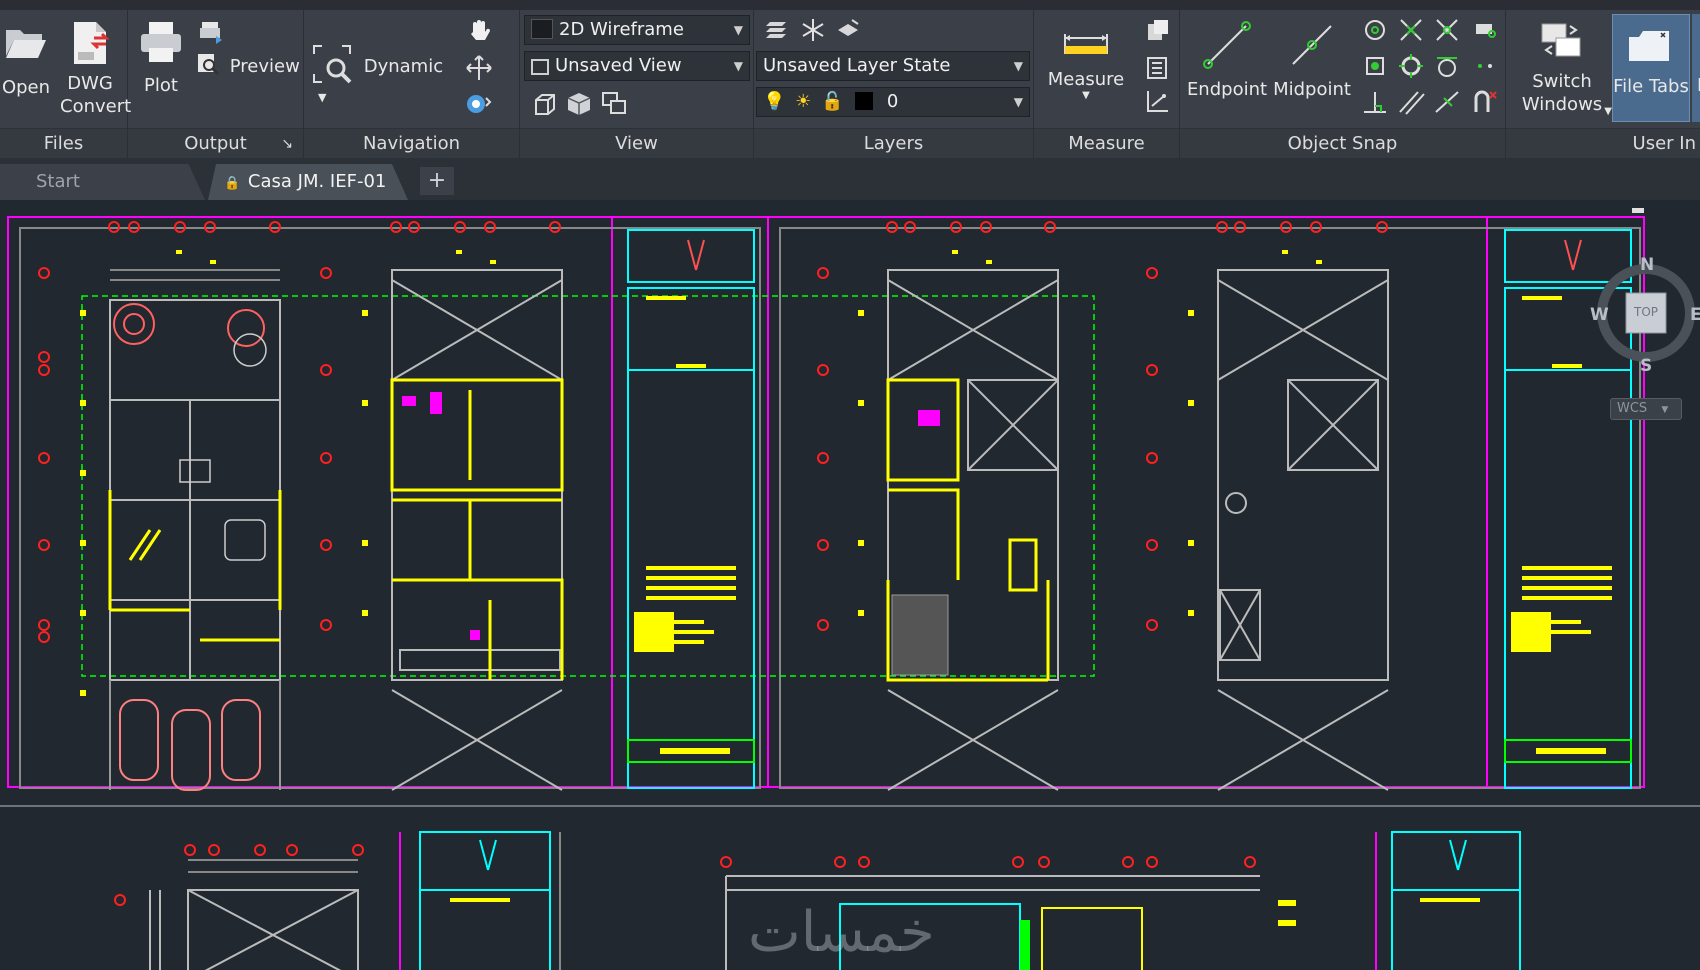  What do you see at coordinates (637, 84) in the screenshot?
I see `view-panel: 2D Wireframe ▼ Unsaved View ▼ View` at bounding box center [637, 84].